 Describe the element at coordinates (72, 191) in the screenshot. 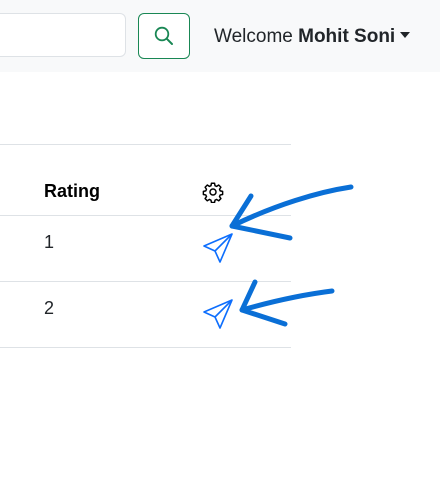

I see `column-header-rating: Rating` at that location.